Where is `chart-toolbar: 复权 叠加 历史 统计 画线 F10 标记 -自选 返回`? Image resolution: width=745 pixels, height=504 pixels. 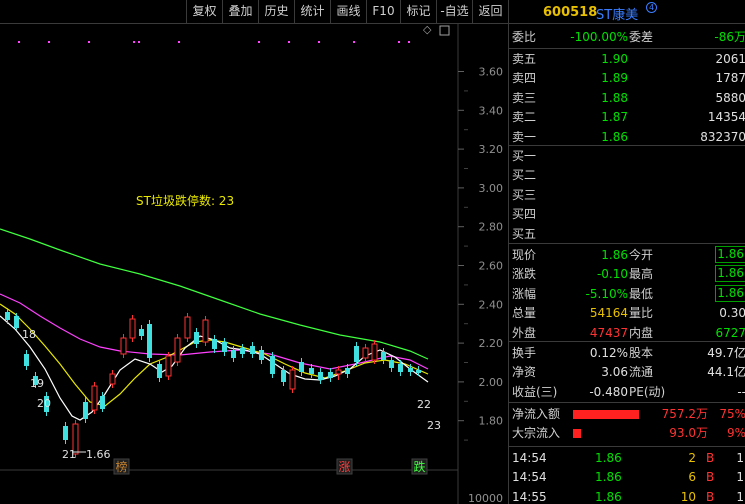 chart-toolbar: 复权 叠加 历史 统计 画线 F10 标记 -自选 返回 is located at coordinates (254, 12).